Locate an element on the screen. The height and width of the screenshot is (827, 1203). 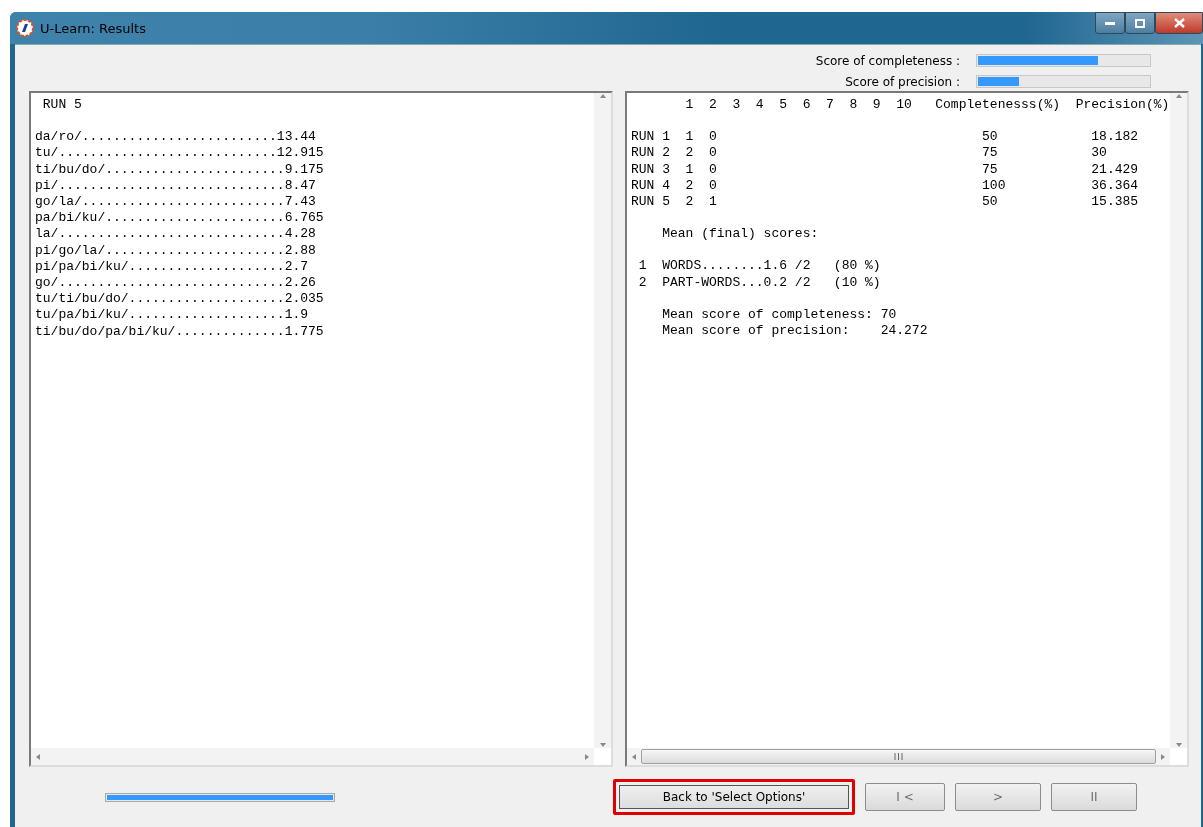
text-line: tu/............................12.915 is located at coordinates (180, 153).